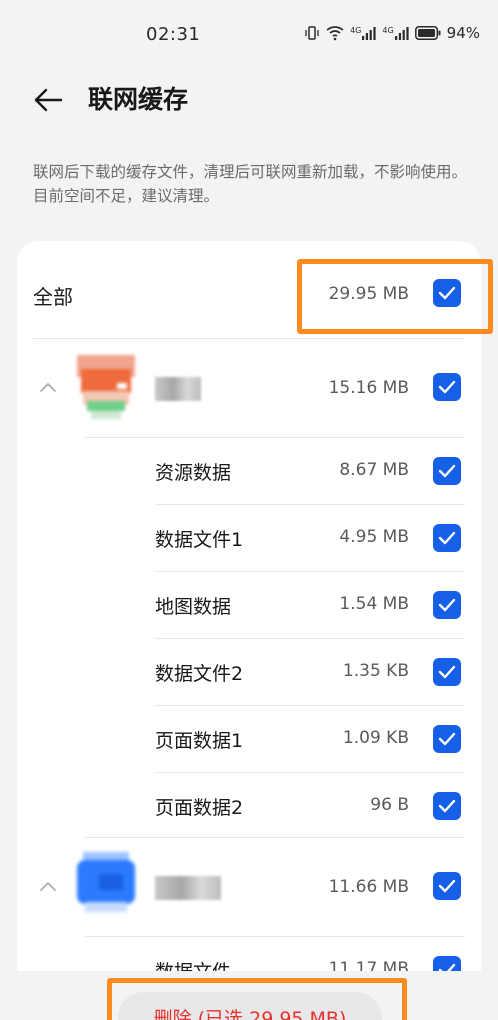 The image size is (498, 1020). What do you see at coordinates (395, 33) in the screenshot?
I see `signal-icon-2: 4G` at bounding box center [395, 33].